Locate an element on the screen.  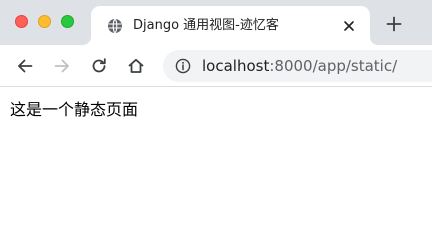
window-minimize-button is located at coordinates (44, 21).